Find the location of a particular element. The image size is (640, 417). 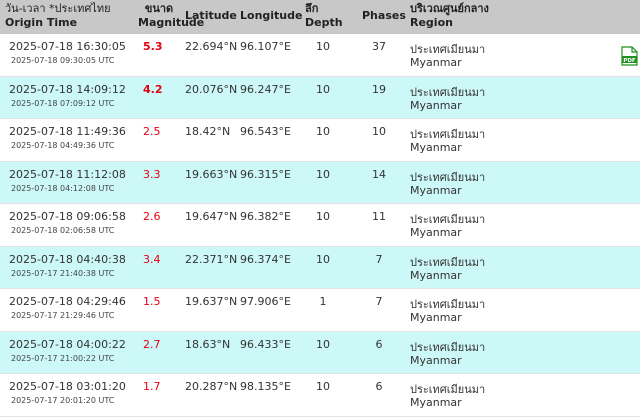

header-region-thai: บริเวณศูนย์กลาง is located at coordinates (449, 8).